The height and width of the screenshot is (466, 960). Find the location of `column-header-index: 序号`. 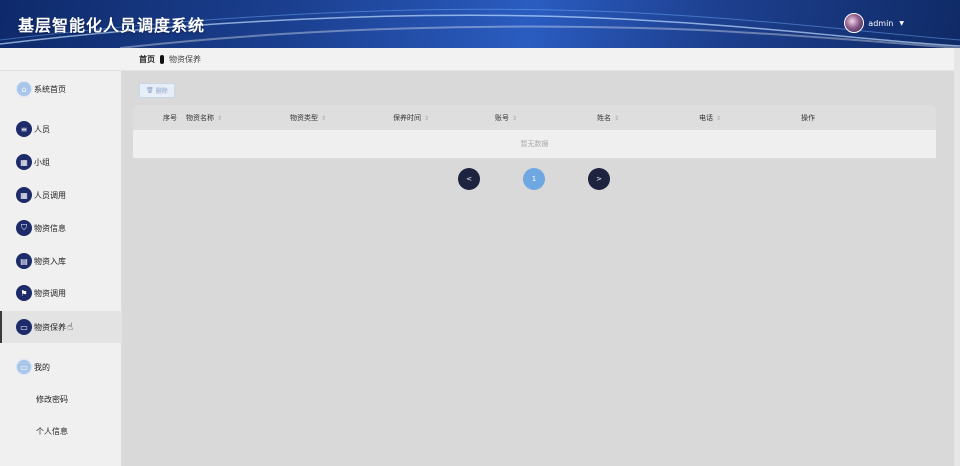

column-header-index: 序号 is located at coordinates (170, 118).